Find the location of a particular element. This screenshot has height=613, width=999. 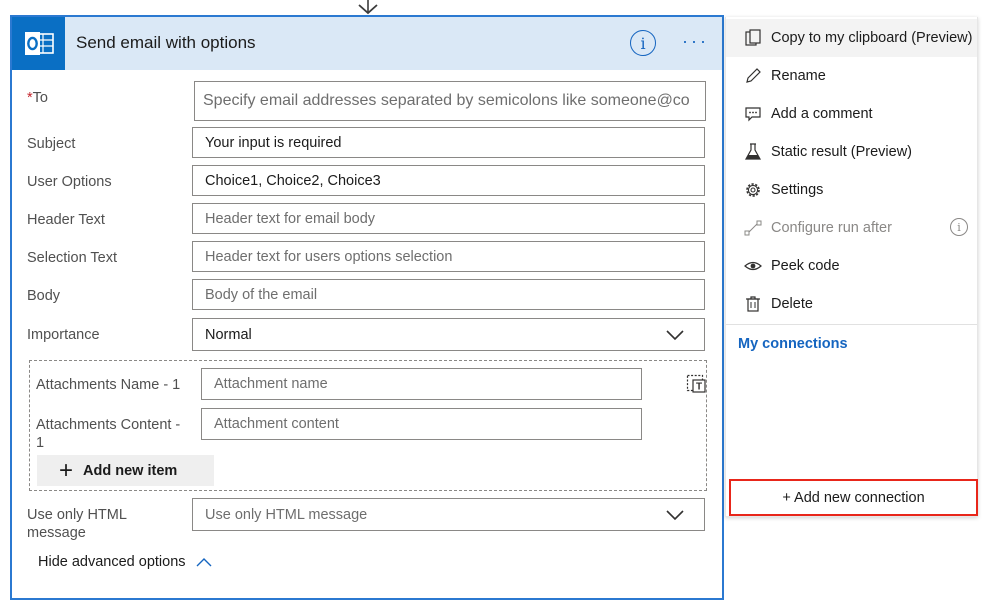

use-only-html-value: Use only HTML message is located at coordinates (286, 514).